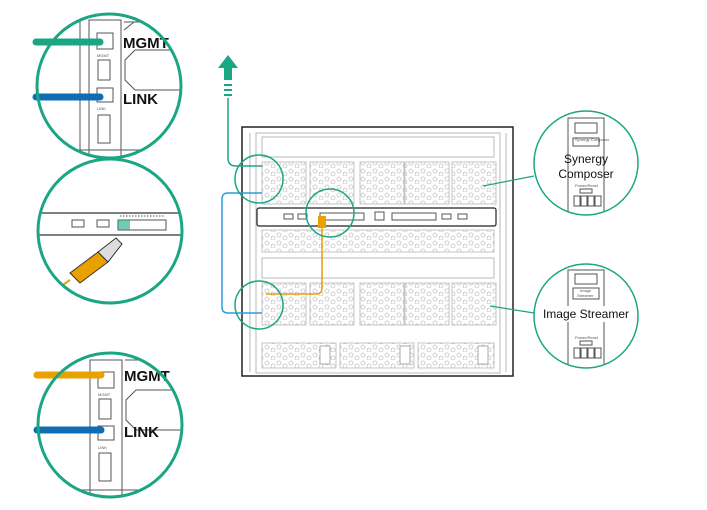  Describe the element at coordinates (228, 75) in the screenshot. I see `uplink-arrow-icon` at that location.